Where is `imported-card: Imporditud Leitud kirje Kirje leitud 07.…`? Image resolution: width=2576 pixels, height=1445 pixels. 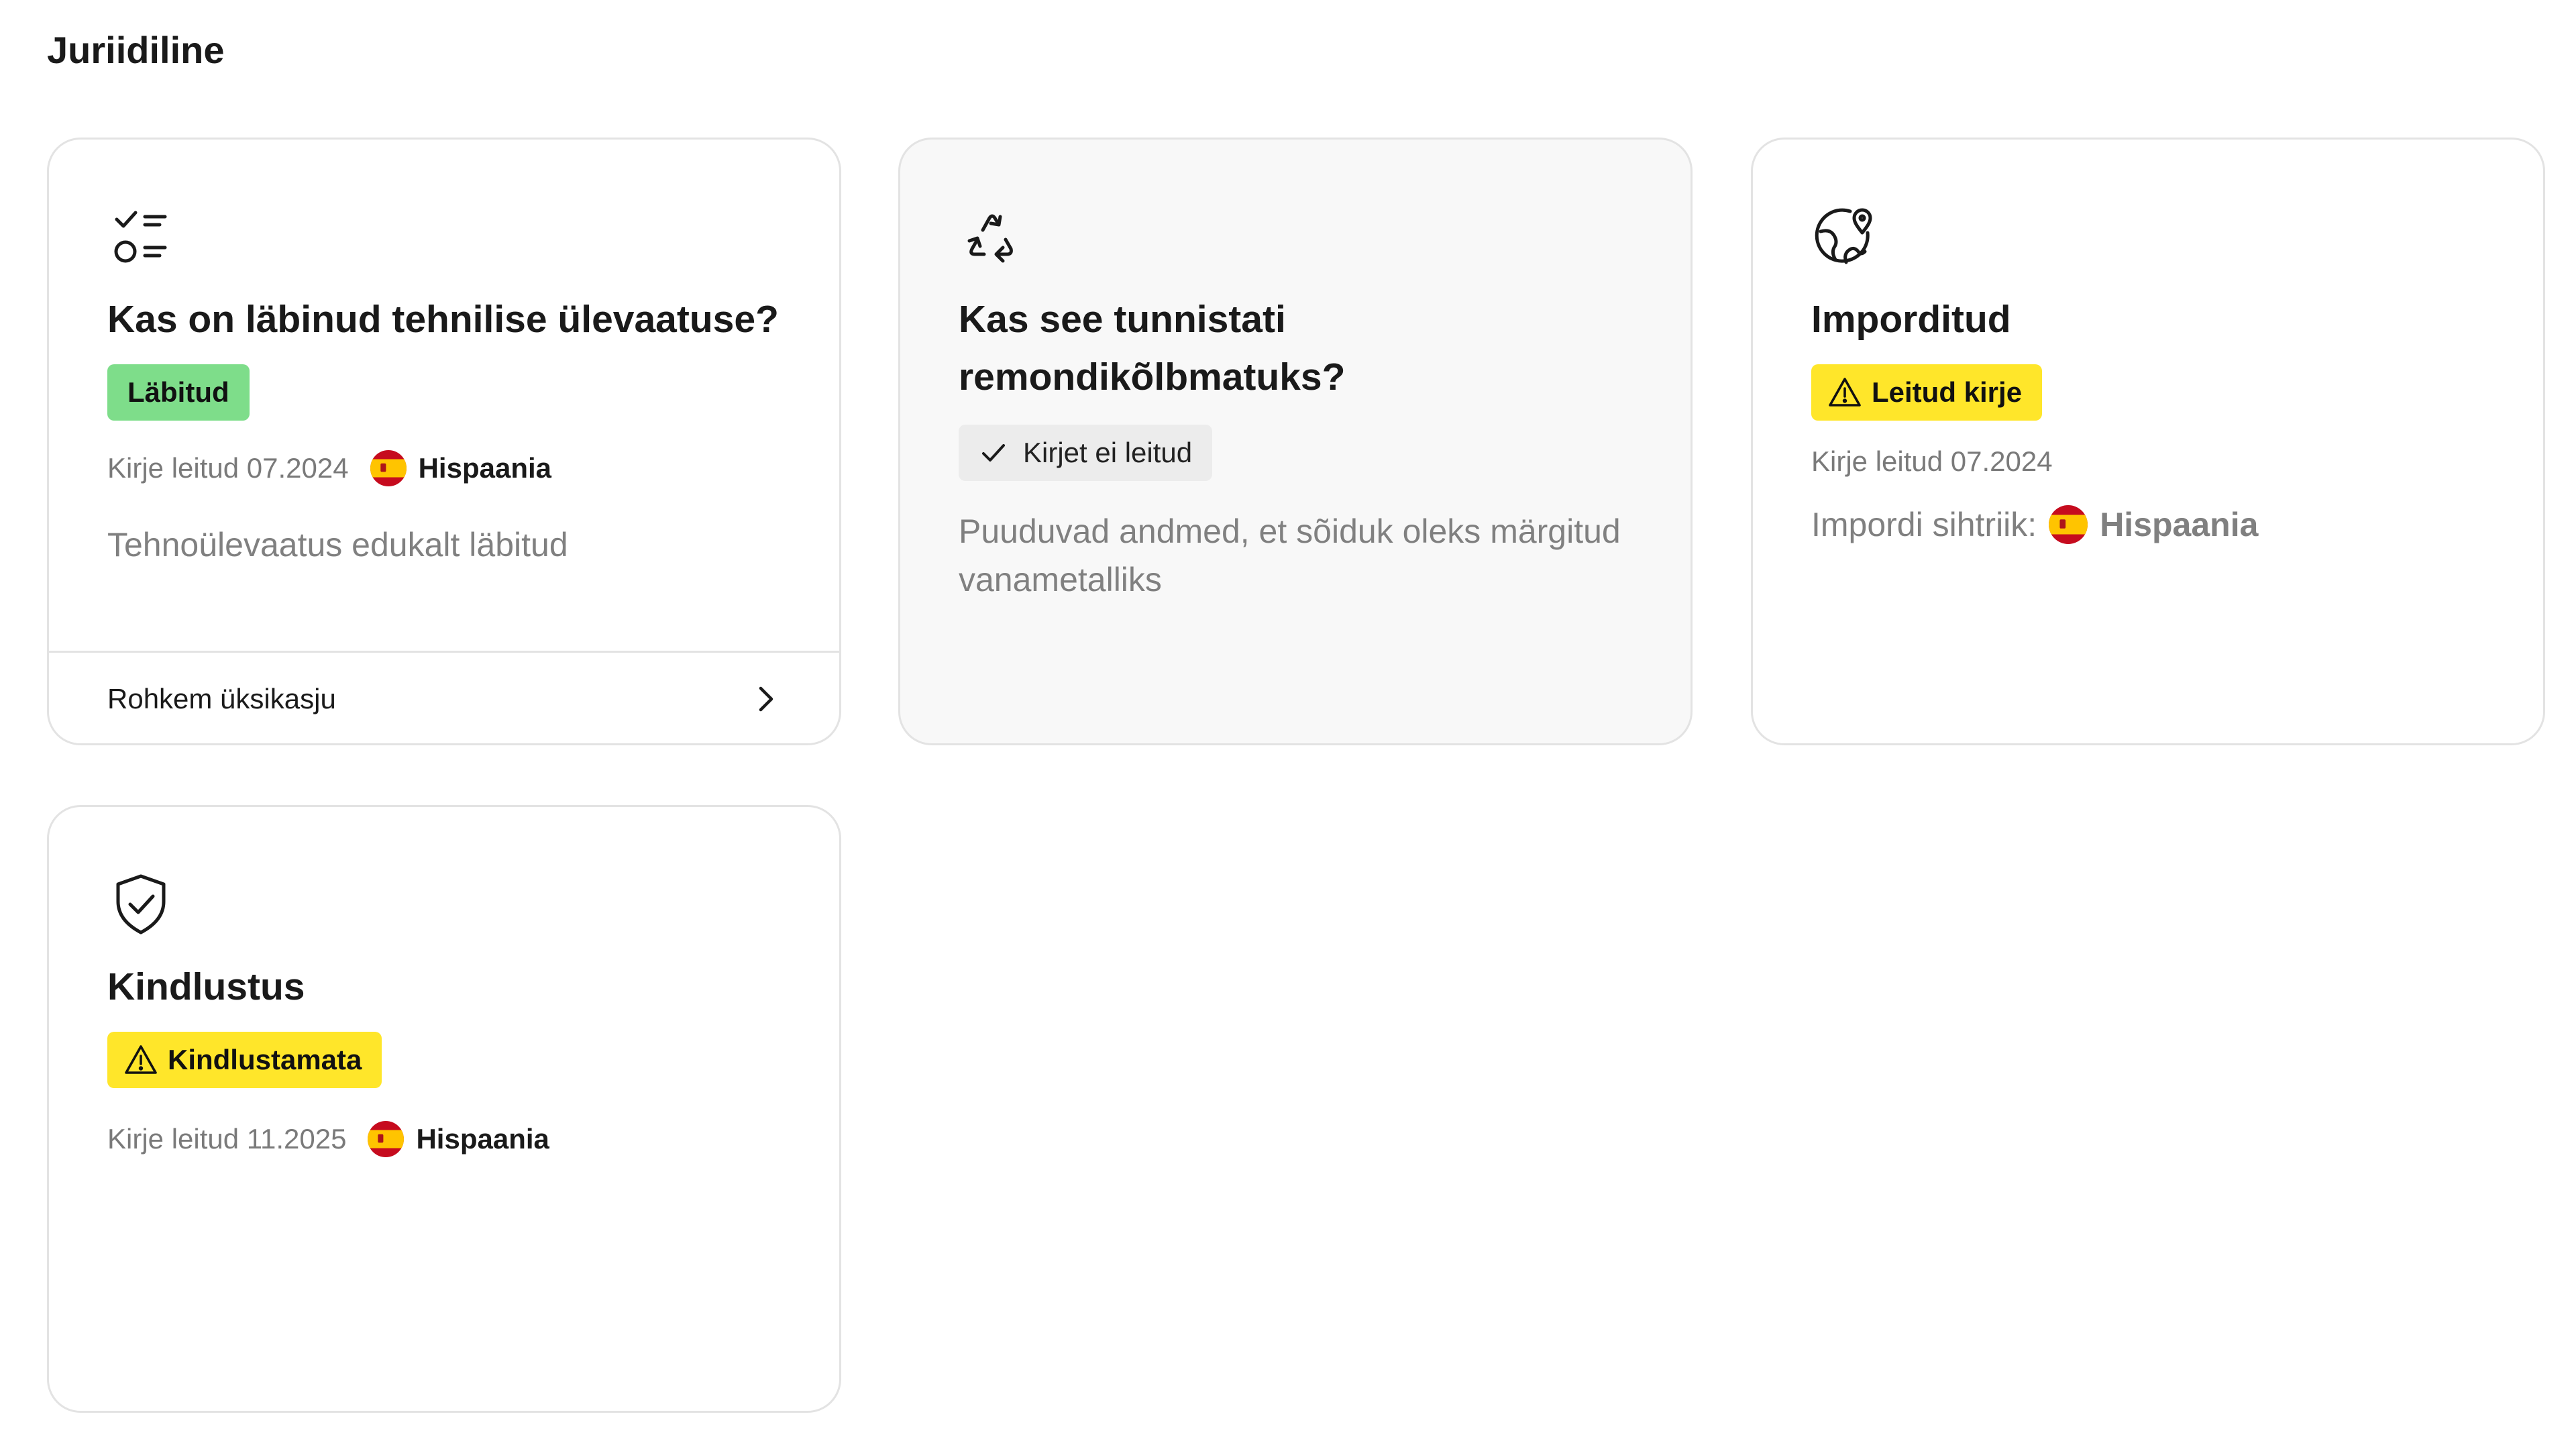 imported-card: Imporditud Leitud kirje Kirje leitud 07.… is located at coordinates (2148, 442).